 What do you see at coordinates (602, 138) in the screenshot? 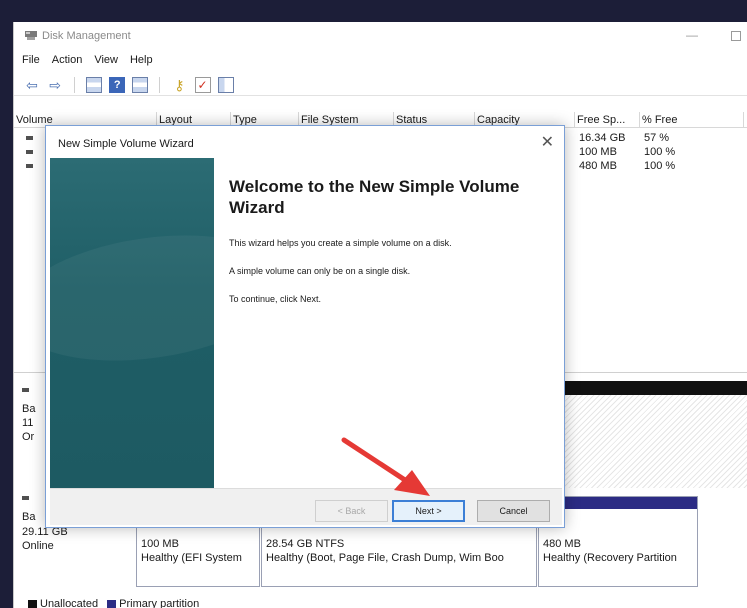
I see `free-space-value: 16.34 GB` at bounding box center [602, 138].